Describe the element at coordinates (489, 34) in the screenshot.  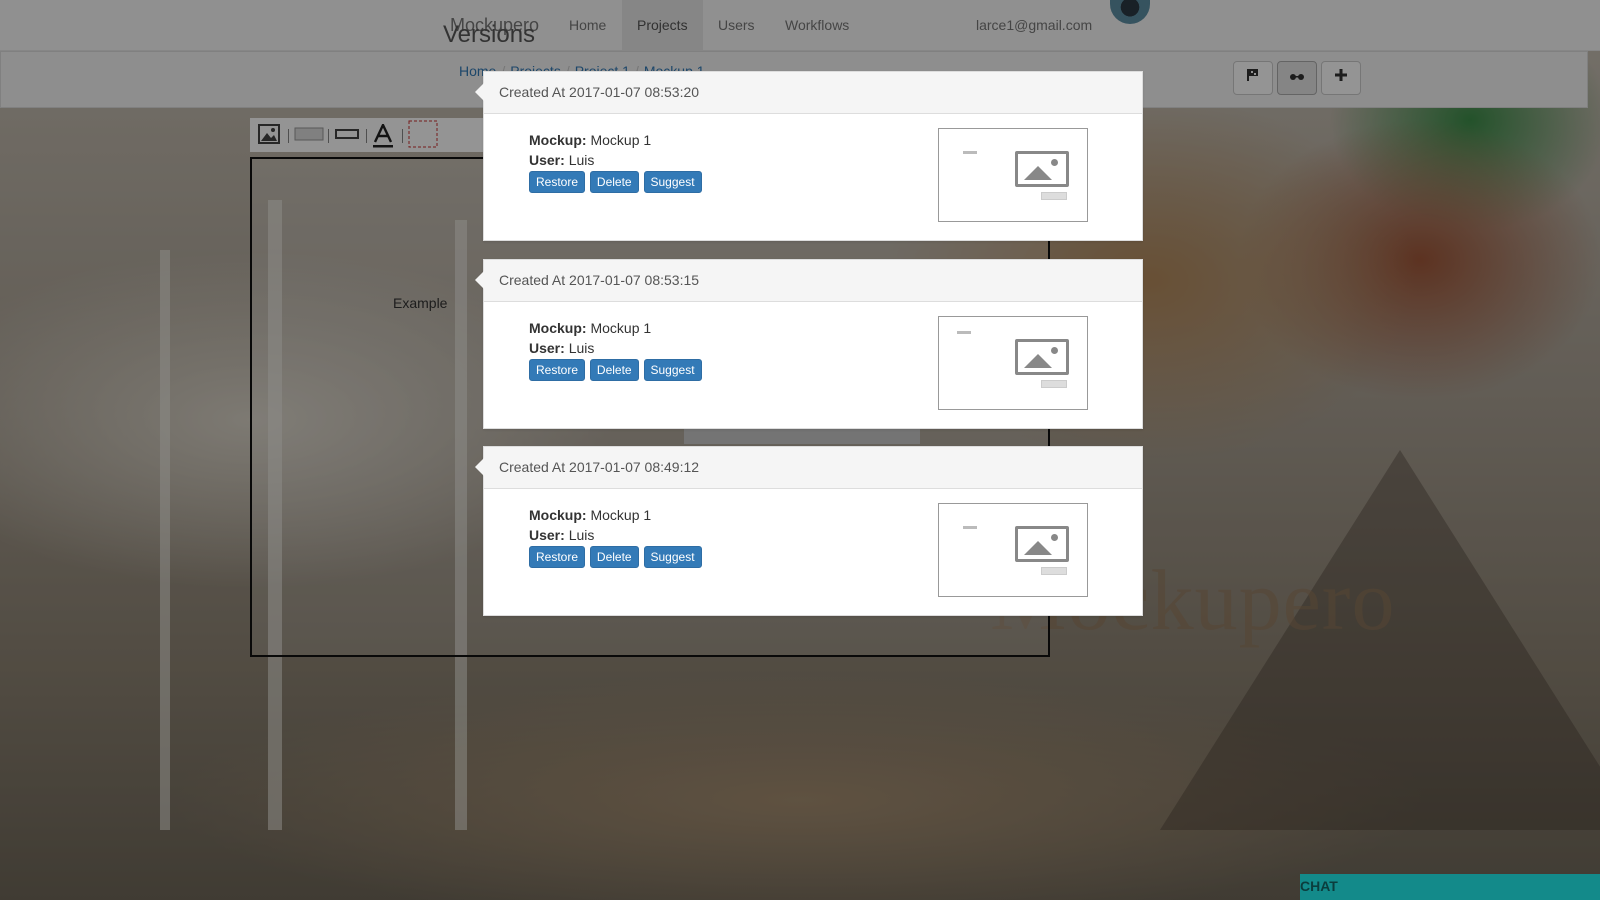
I see `modal-title: Versions` at that location.